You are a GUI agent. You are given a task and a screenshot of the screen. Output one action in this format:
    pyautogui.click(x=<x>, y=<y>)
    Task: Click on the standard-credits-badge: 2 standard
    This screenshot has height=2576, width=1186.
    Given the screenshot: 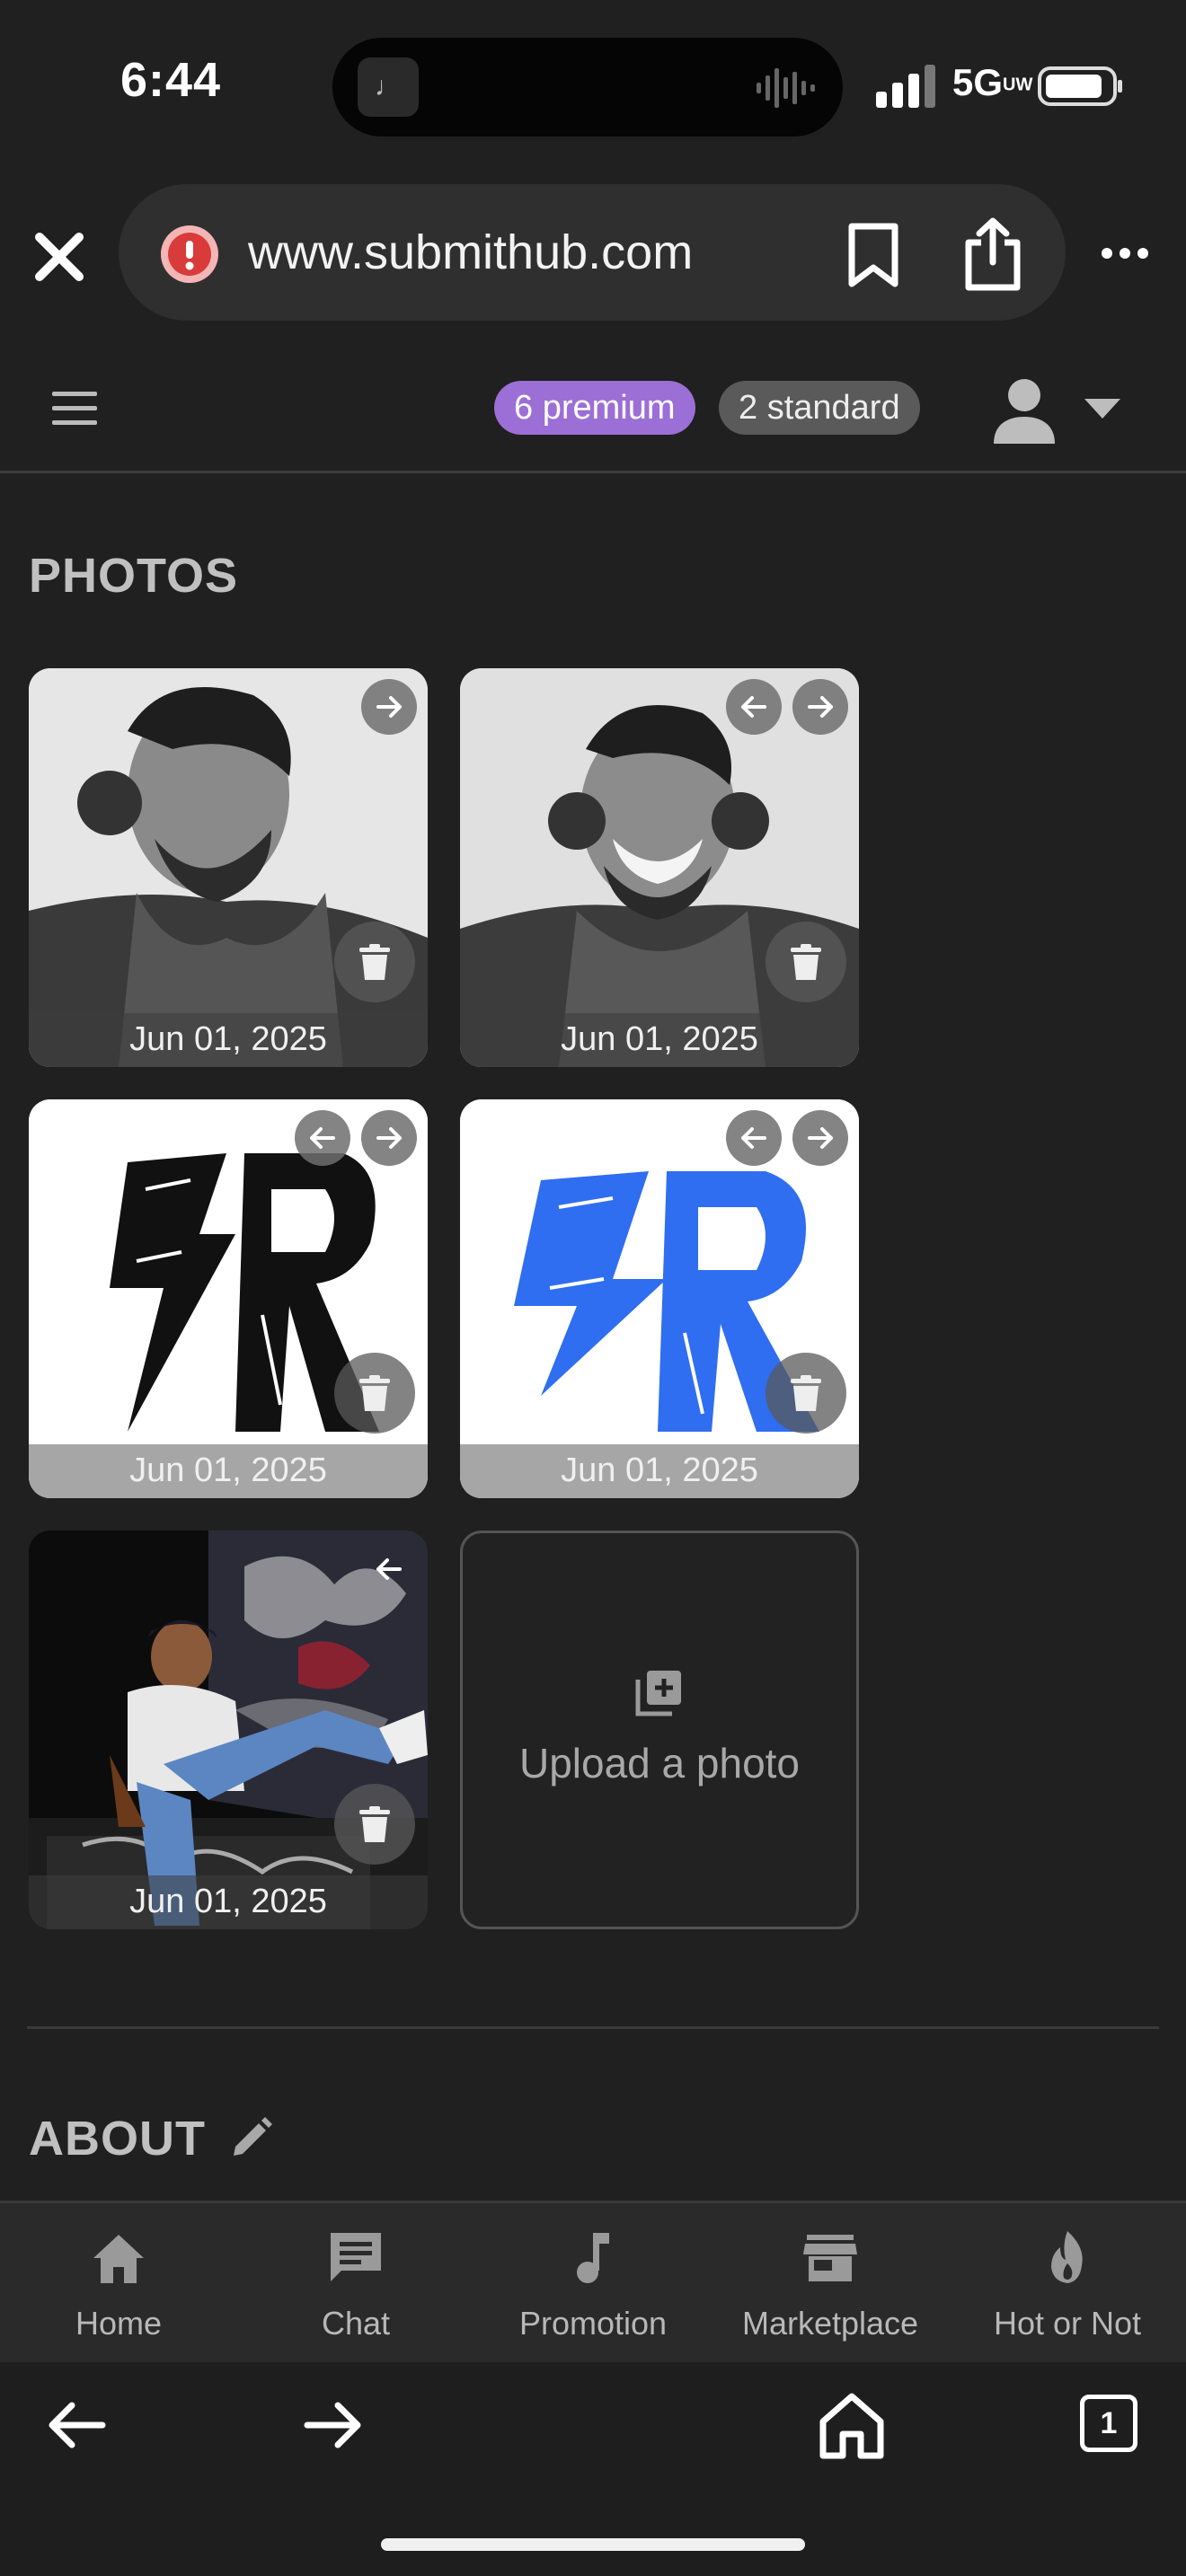 What is the action you would take?
    pyautogui.click(x=819, y=408)
    